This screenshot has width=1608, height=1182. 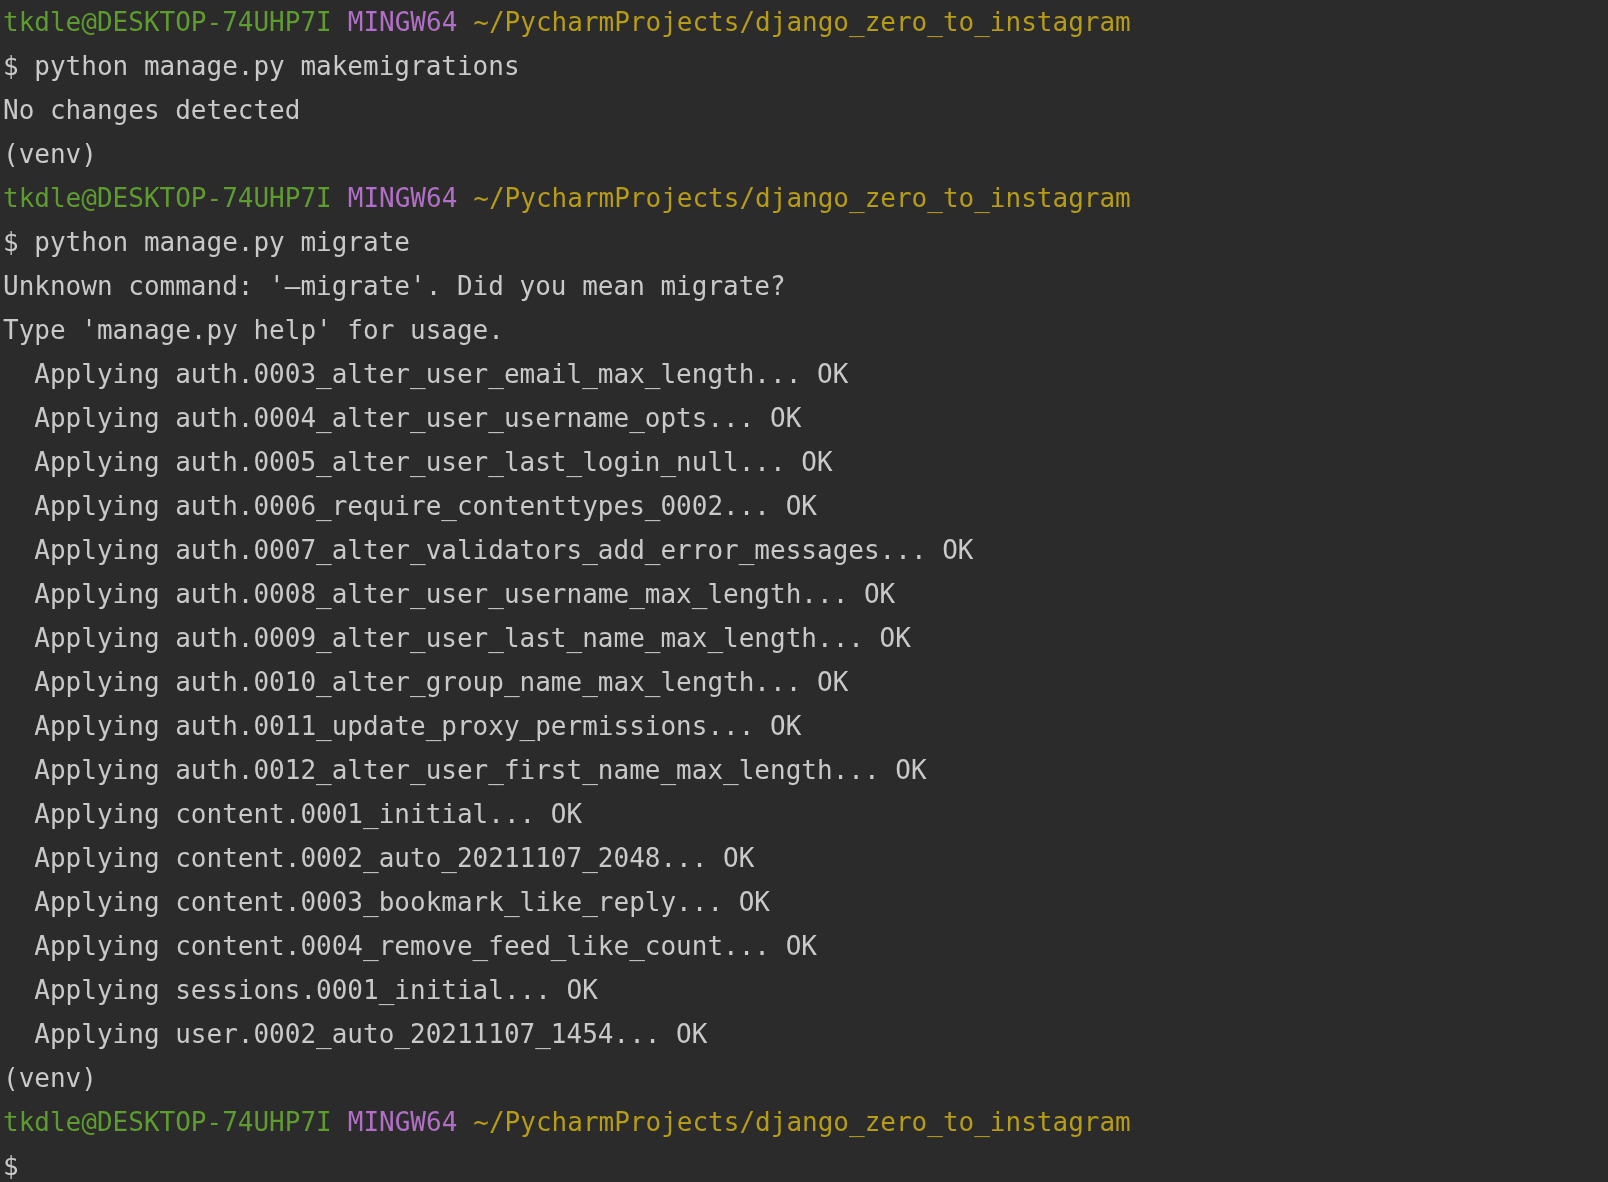 What do you see at coordinates (394, 858) in the screenshot?
I see `terminal-output-line: Applying content.0002_auto_20211107_2048... OK` at bounding box center [394, 858].